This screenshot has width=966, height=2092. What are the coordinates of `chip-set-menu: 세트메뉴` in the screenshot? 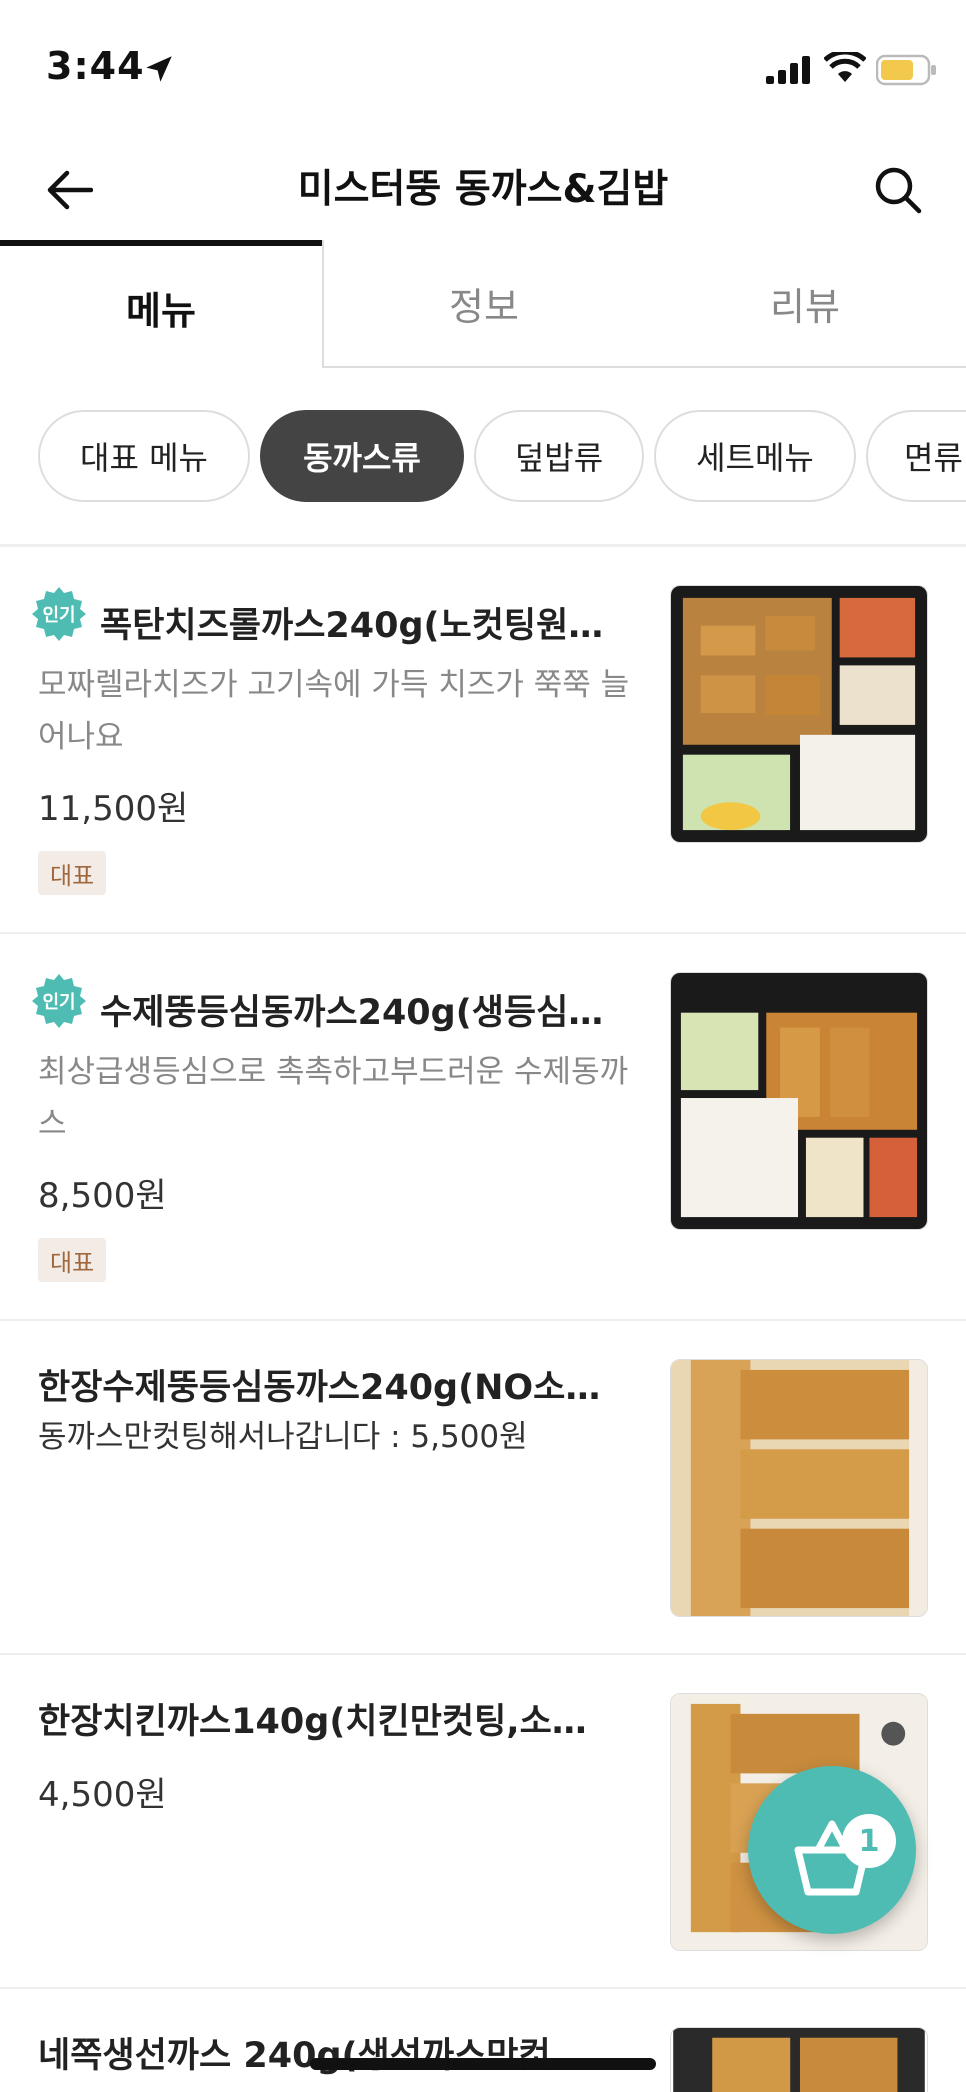 It's located at (755, 456).